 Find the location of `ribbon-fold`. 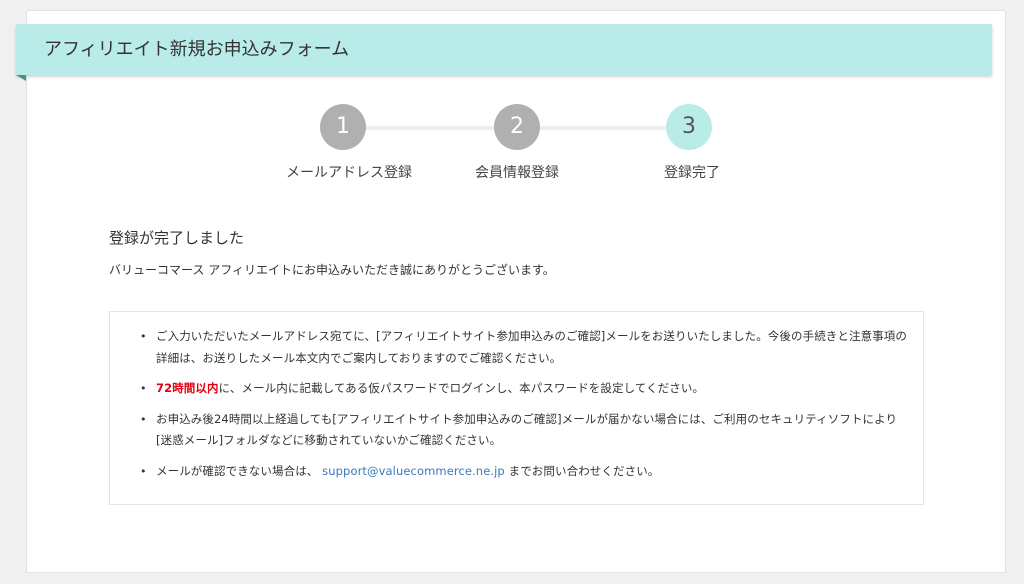

ribbon-fold is located at coordinates (21, 78).